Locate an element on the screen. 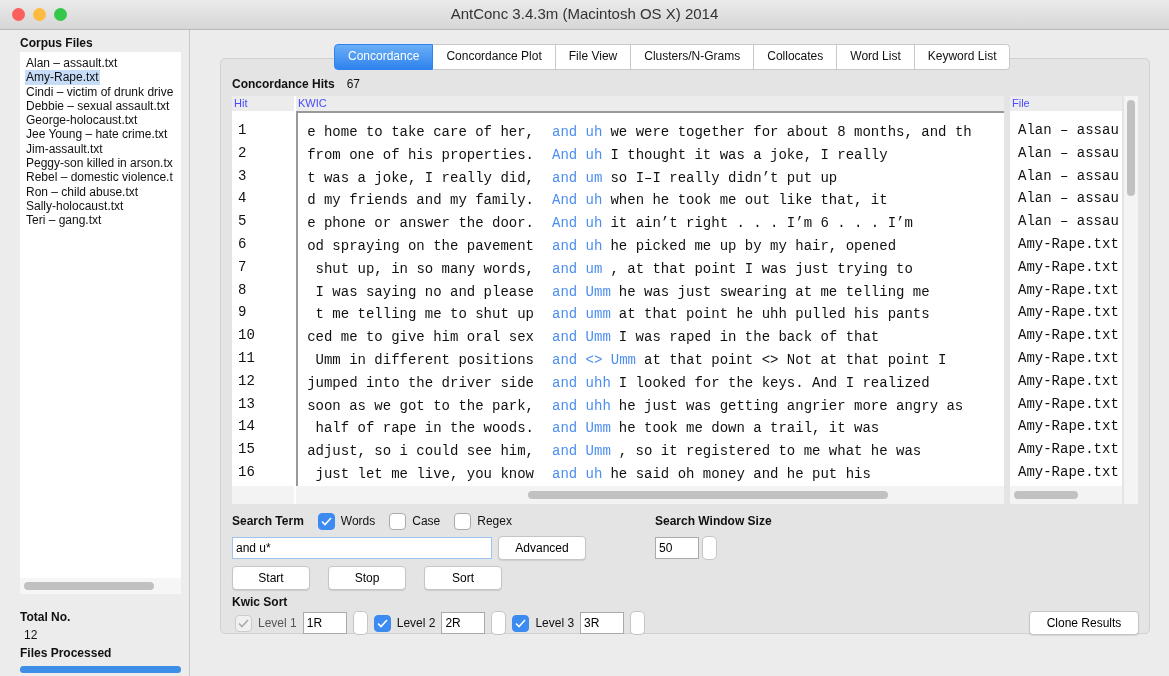  context-text: soon as we got to the park, is located at coordinates (420, 406).